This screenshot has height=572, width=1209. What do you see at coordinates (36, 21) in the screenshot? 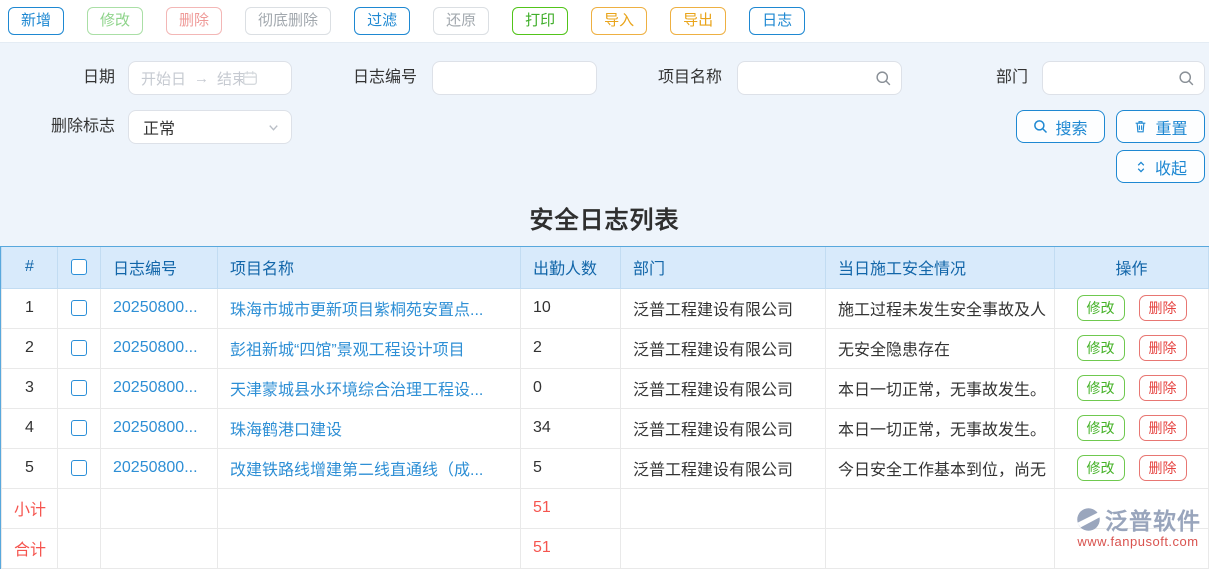
I see `add-button: 新增` at bounding box center [36, 21].